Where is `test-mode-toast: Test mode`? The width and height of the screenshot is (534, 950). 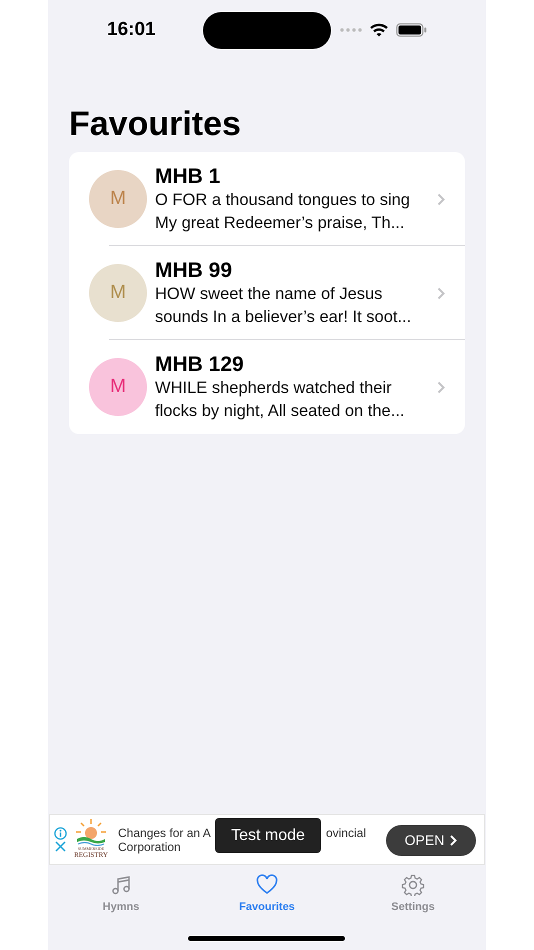
test-mode-toast: Test mode is located at coordinates (268, 835).